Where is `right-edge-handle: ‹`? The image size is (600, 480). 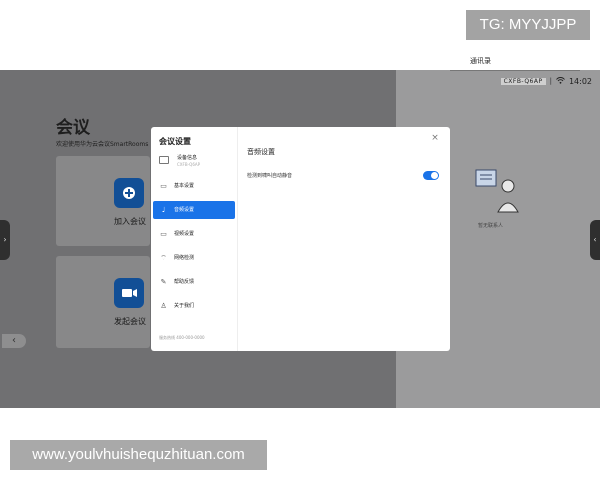
right-edge-handle: ‹ is located at coordinates (595, 240).